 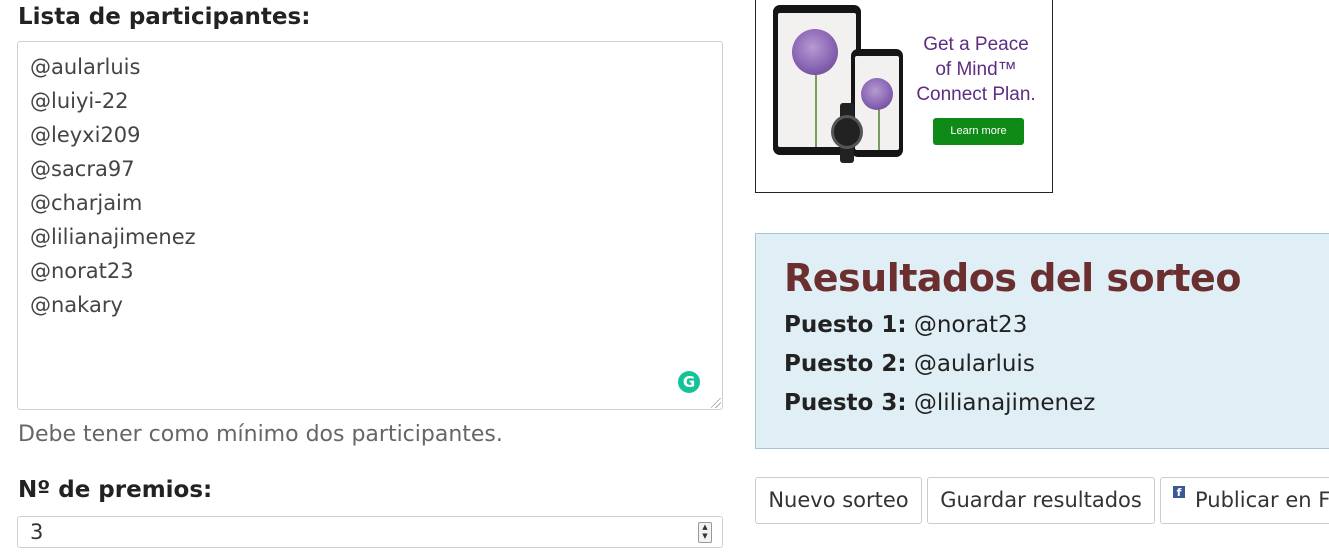 What do you see at coordinates (86, 203) in the screenshot?
I see `participant-line: @charjaim` at bounding box center [86, 203].